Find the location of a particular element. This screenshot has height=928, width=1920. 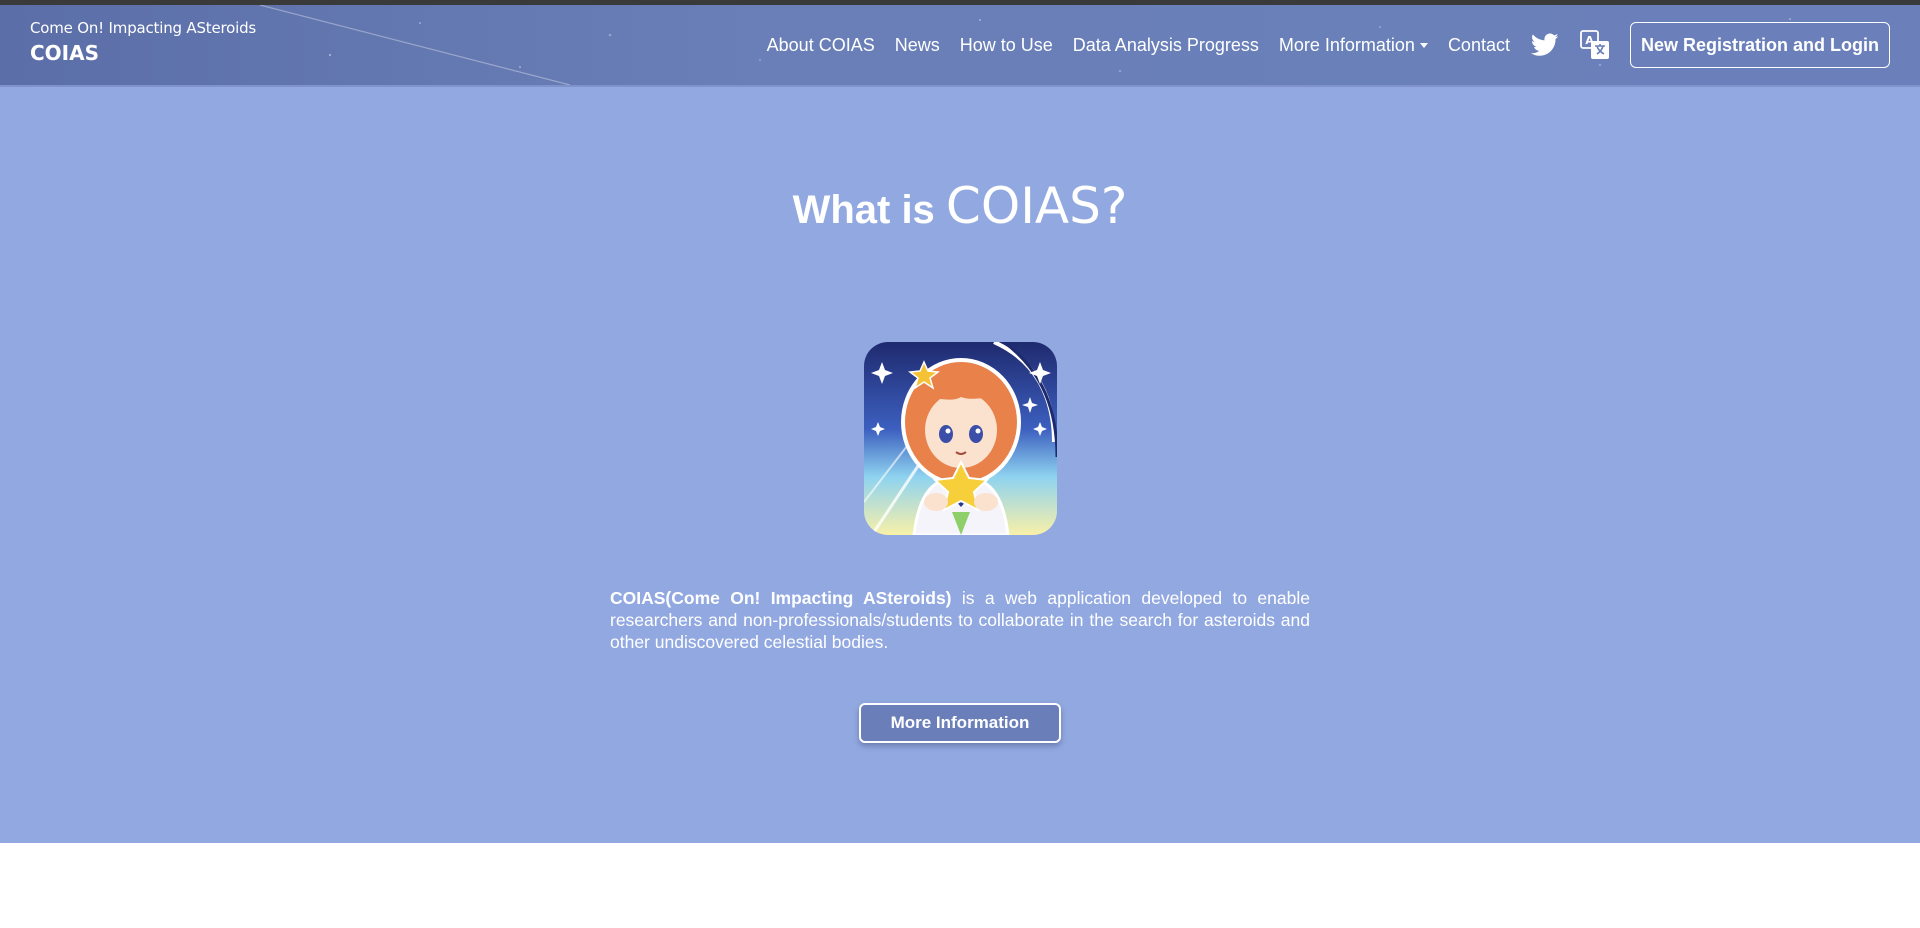

mascot-image is located at coordinates (960, 438).